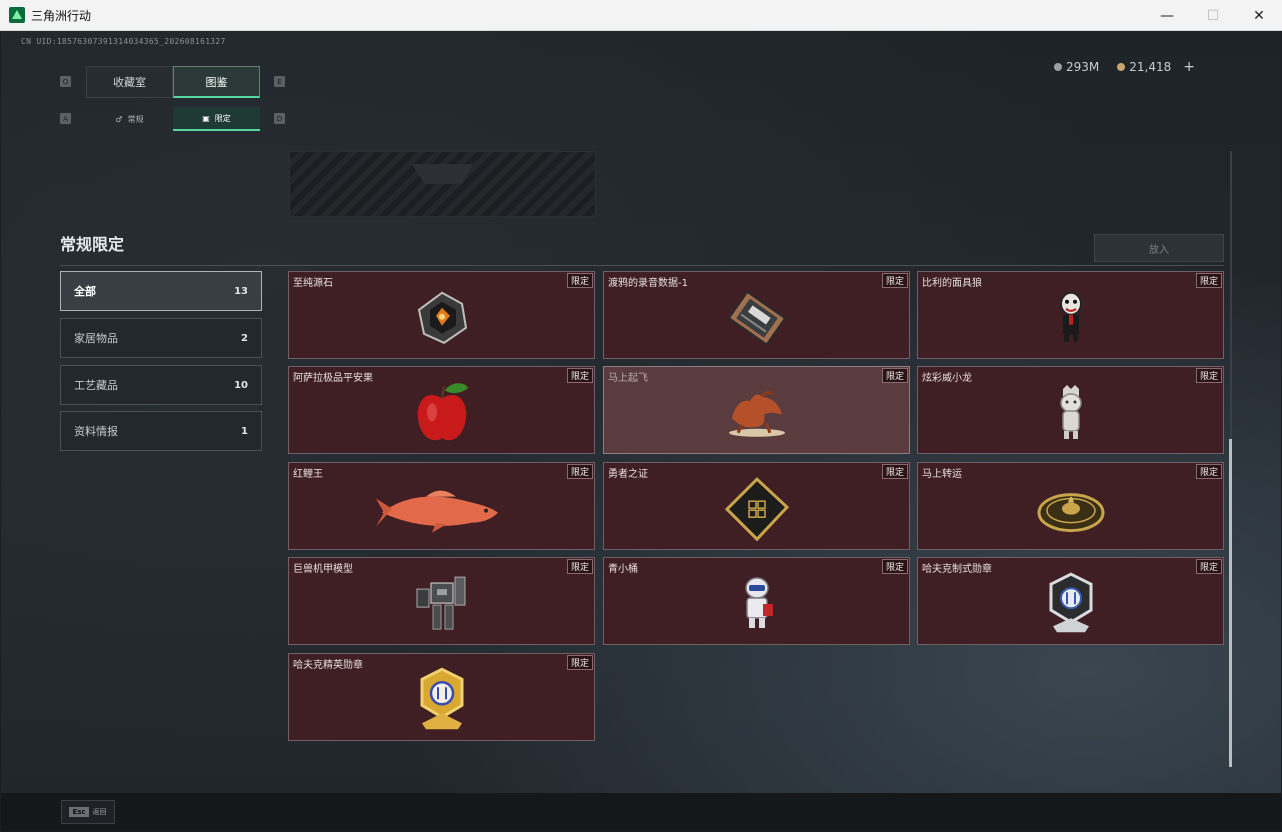 The height and width of the screenshot is (832, 1282). I want to click on key-hint-a: A, so click(65, 118).